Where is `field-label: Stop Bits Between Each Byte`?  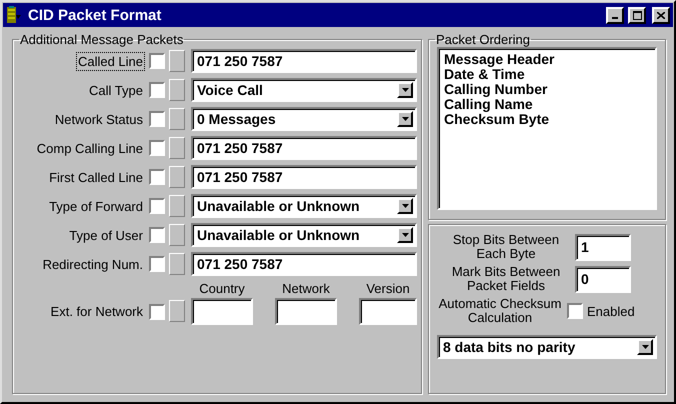 field-label: Stop Bits Between Each Byte is located at coordinates (506, 247).